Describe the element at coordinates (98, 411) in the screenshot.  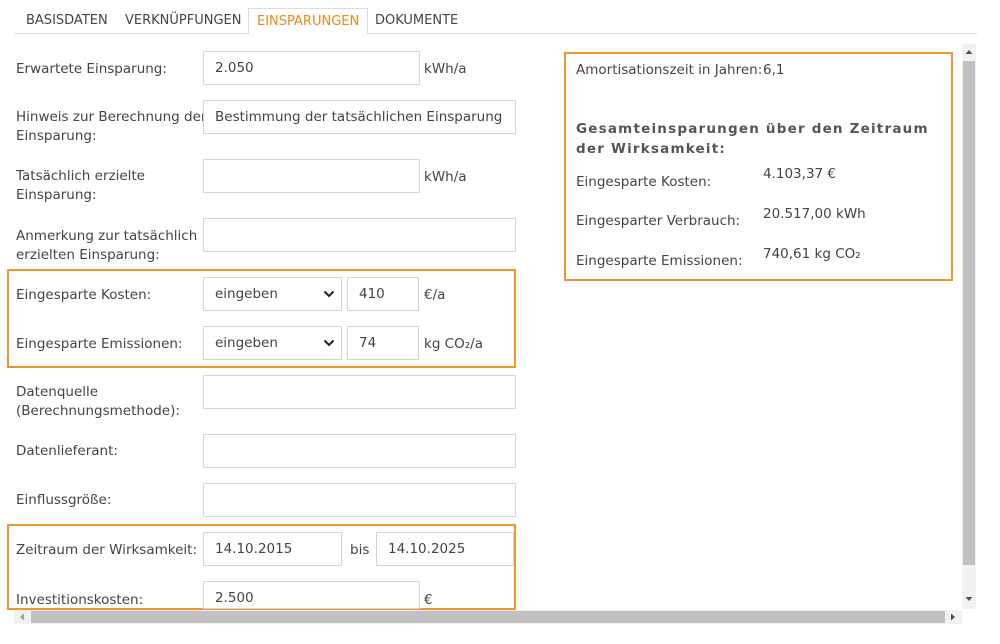
I see `data-source-label-line2: (Berechnungsmethode):` at that location.